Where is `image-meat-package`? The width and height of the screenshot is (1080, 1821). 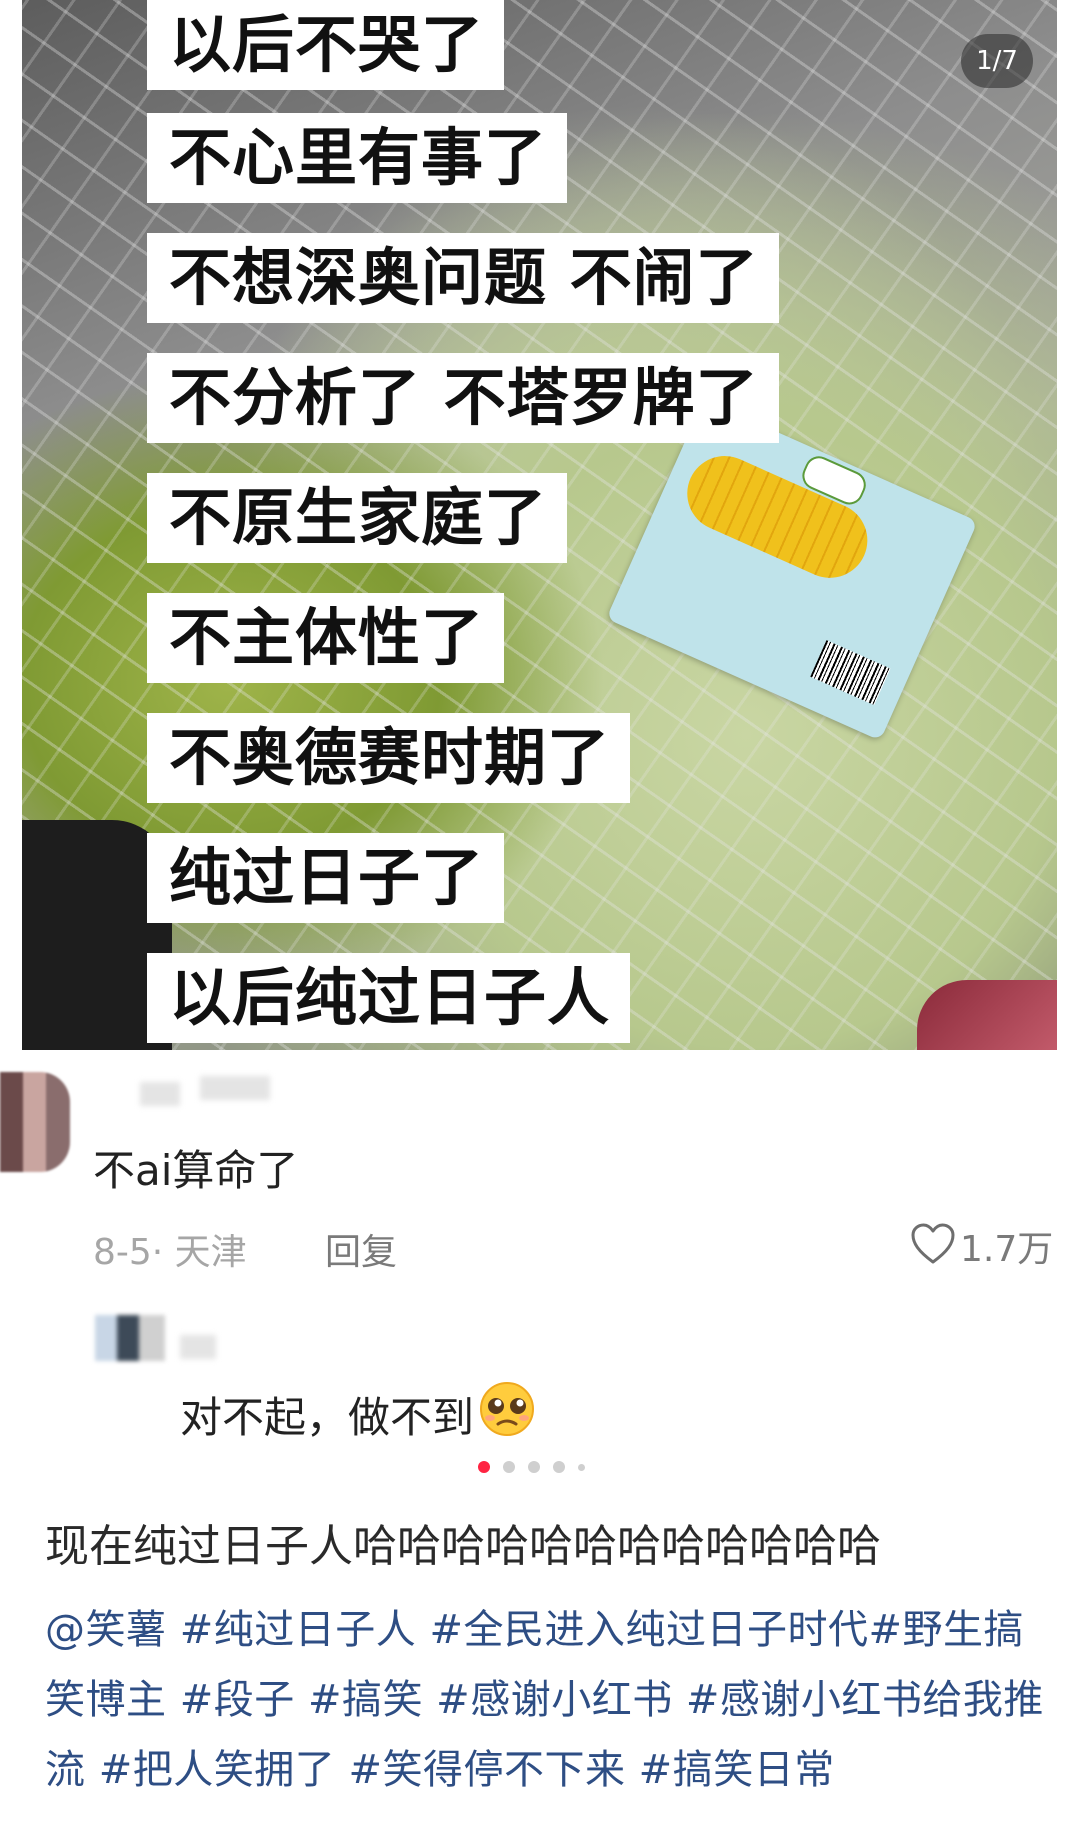
image-meat-package is located at coordinates (987, 1015).